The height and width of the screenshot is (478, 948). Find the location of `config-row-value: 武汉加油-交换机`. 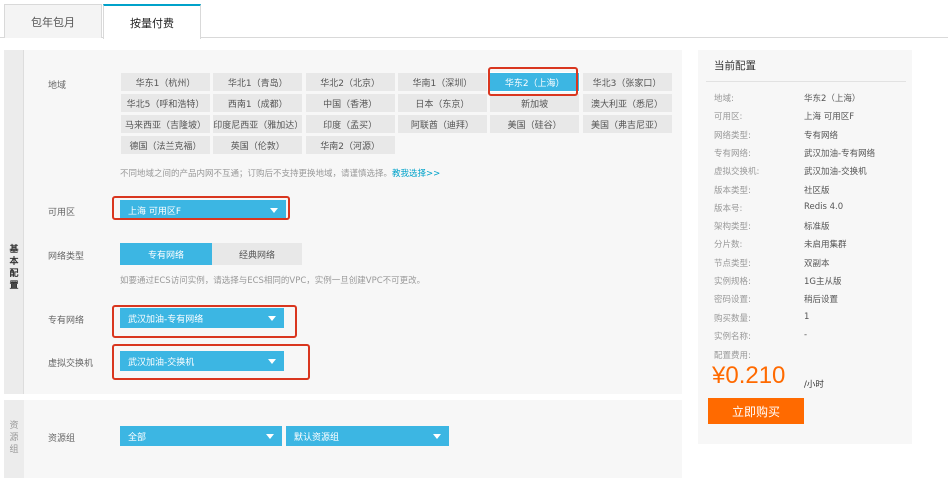

config-row-value: 武汉加油-交换机 is located at coordinates (835, 172).